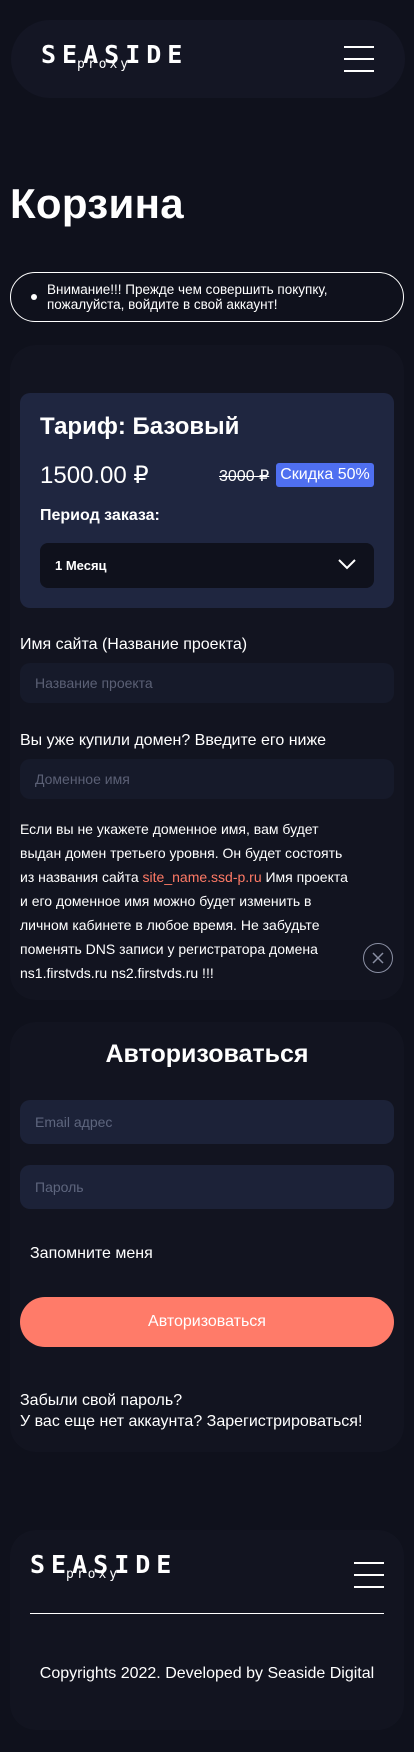 This screenshot has height=1752, width=414. What do you see at coordinates (173, 740) in the screenshot?
I see `domain-label: Вы уже купили домен? Введите его ниже` at bounding box center [173, 740].